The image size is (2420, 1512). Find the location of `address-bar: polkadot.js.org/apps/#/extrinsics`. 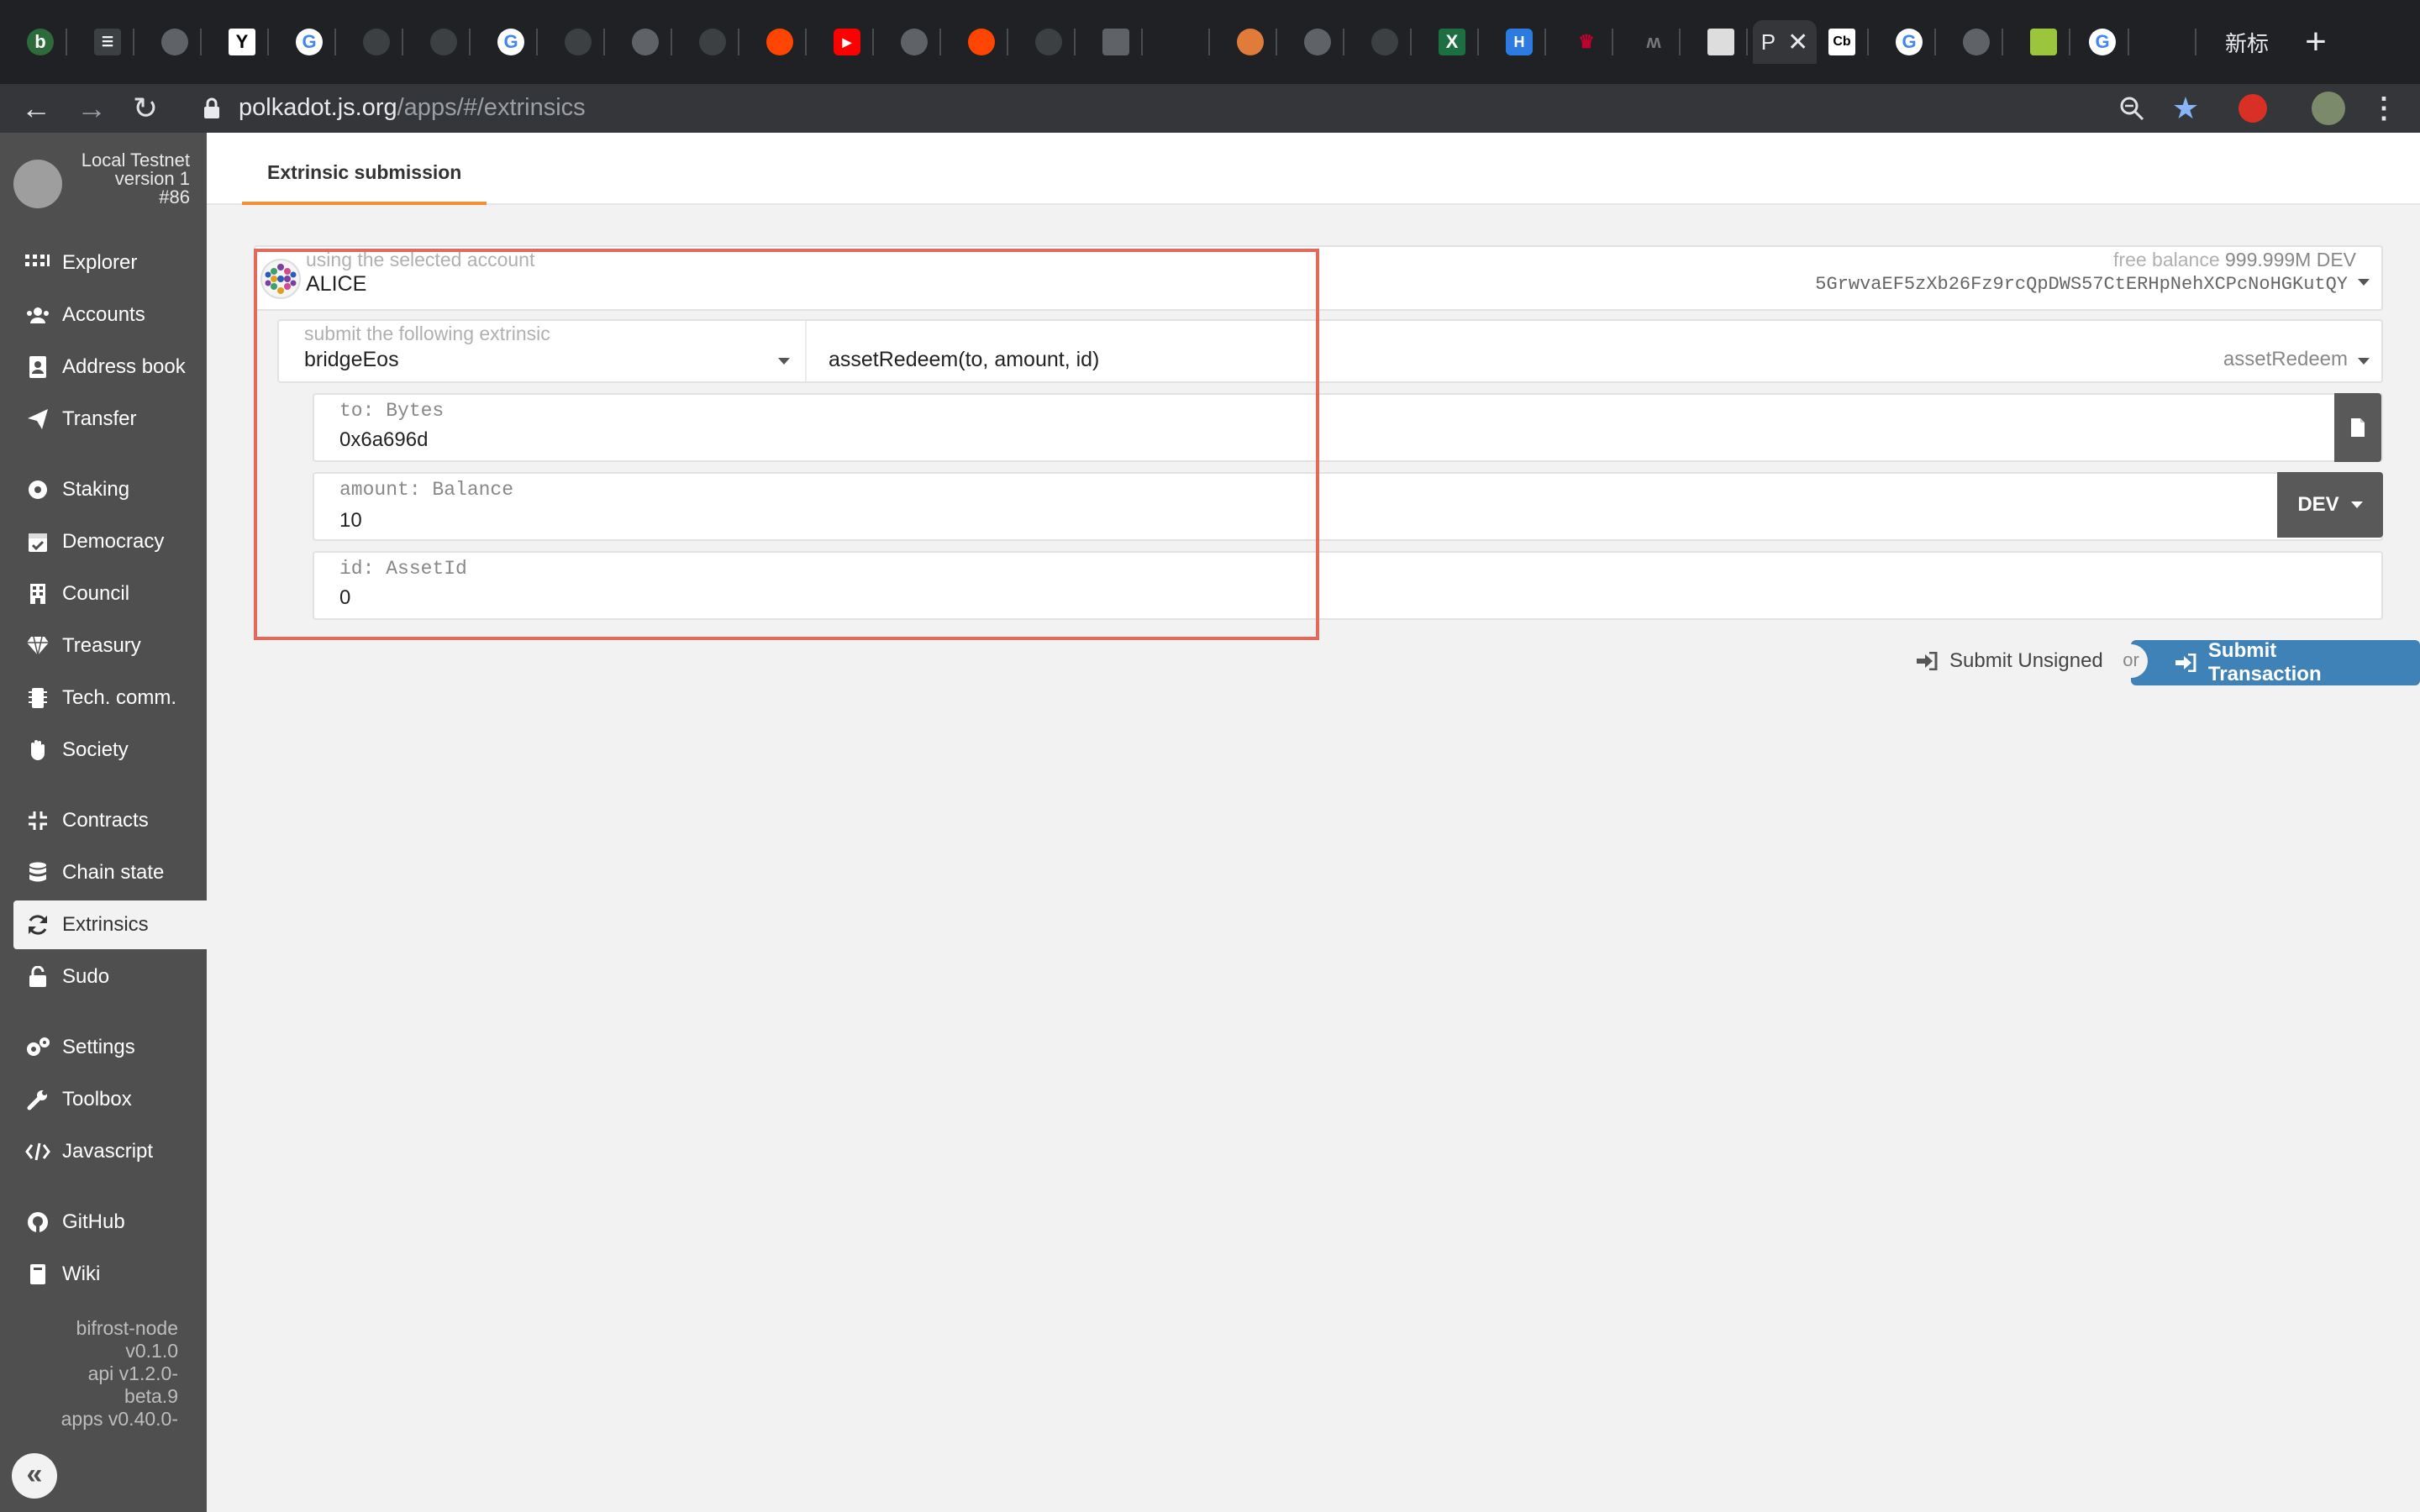

address-bar: polkadot.js.org/apps/#/extrinsics is located at coordinates (1203, 108).